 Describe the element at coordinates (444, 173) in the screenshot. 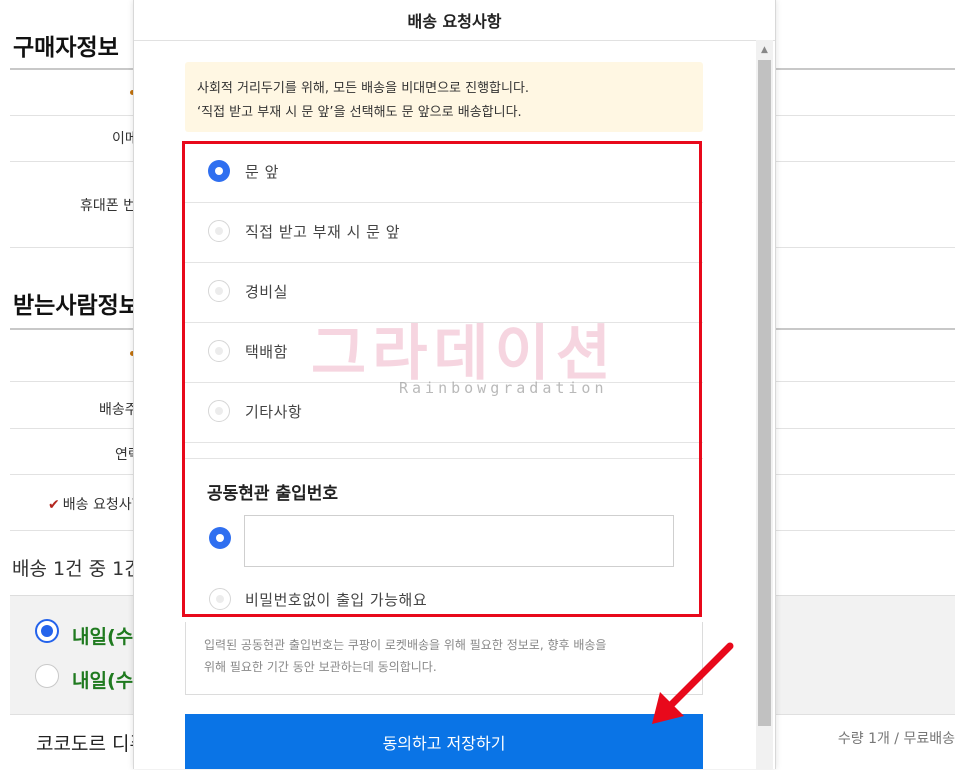

I see `option-door: 문 앞` at that location.